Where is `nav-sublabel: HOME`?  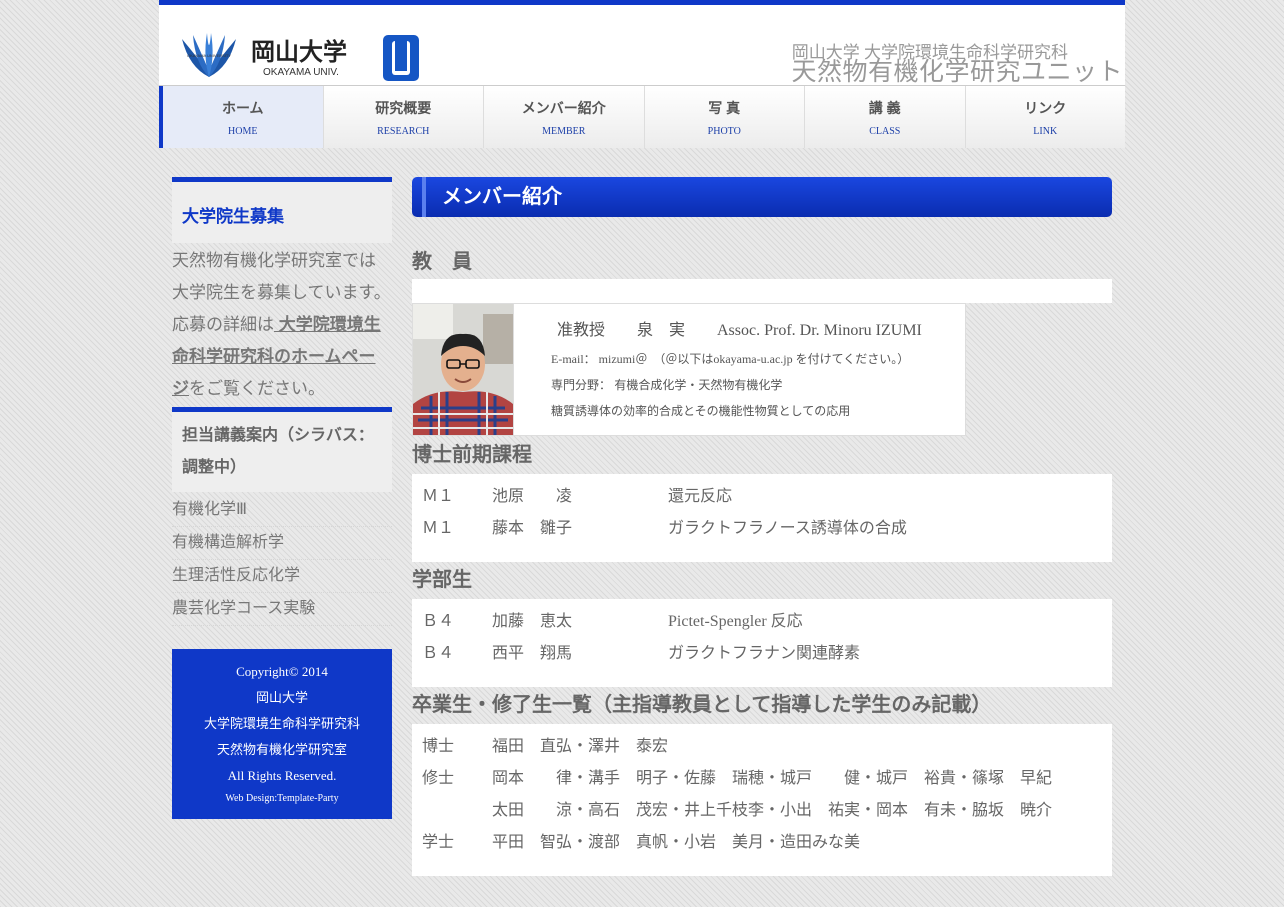
nav-sublabel: HOME is located at coordinates (243, 131).